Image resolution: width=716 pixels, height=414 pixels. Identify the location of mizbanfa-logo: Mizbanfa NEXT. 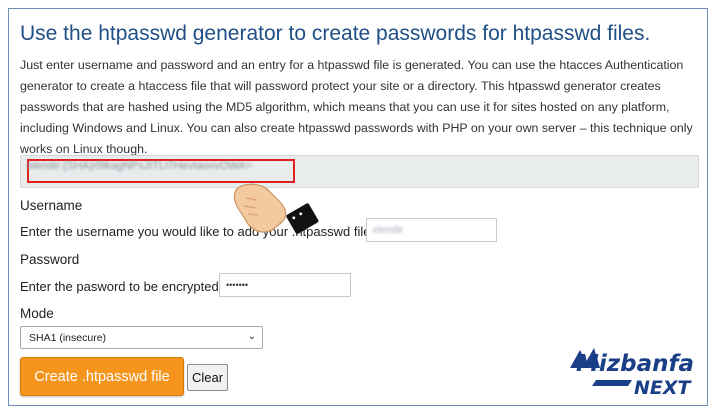
(636, 372).